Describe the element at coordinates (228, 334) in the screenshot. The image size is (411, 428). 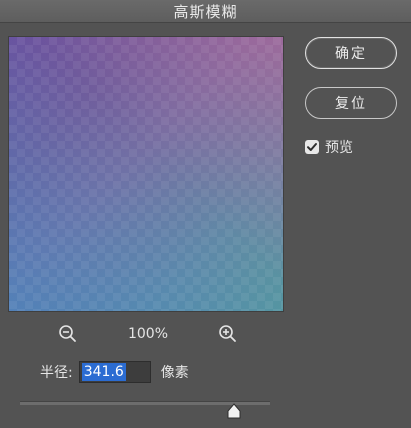
I see `zoom-in-icon` at that location.